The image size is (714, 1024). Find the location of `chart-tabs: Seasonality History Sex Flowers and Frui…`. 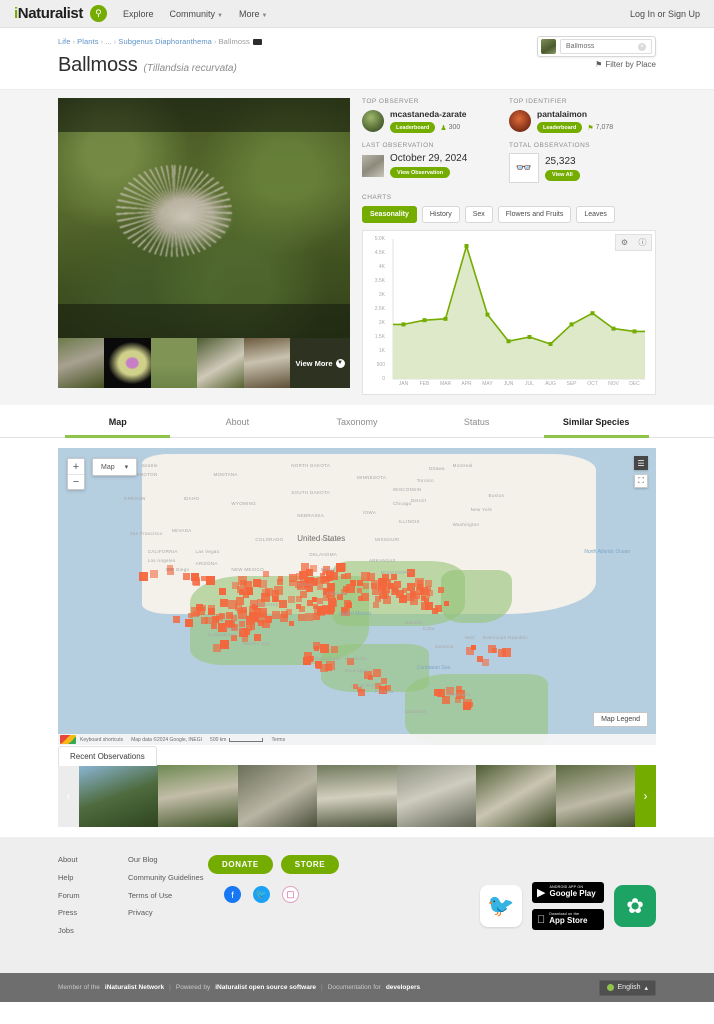

chart-tabs: Seasonality History Sex Flowers and Frui… is located at coordinates (509, 214).